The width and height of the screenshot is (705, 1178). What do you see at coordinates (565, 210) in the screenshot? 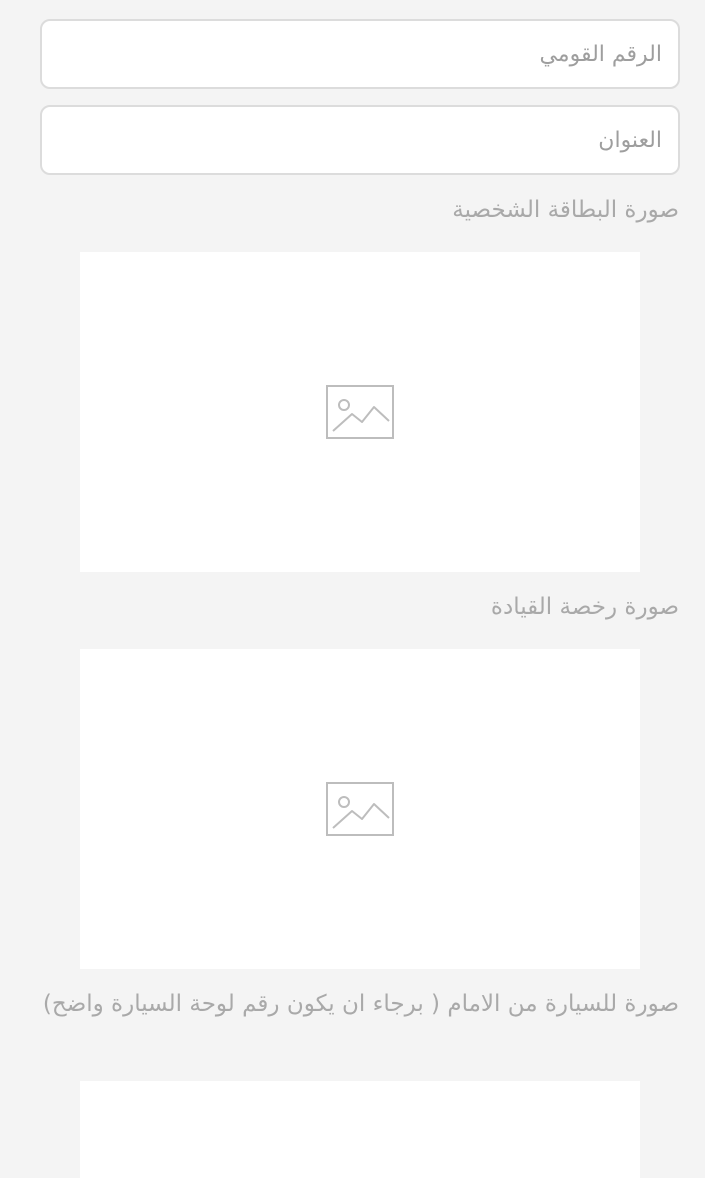
I see `id-card-photo-label: صورة البطاقة الشخصية` at bounding box center [565, 210].